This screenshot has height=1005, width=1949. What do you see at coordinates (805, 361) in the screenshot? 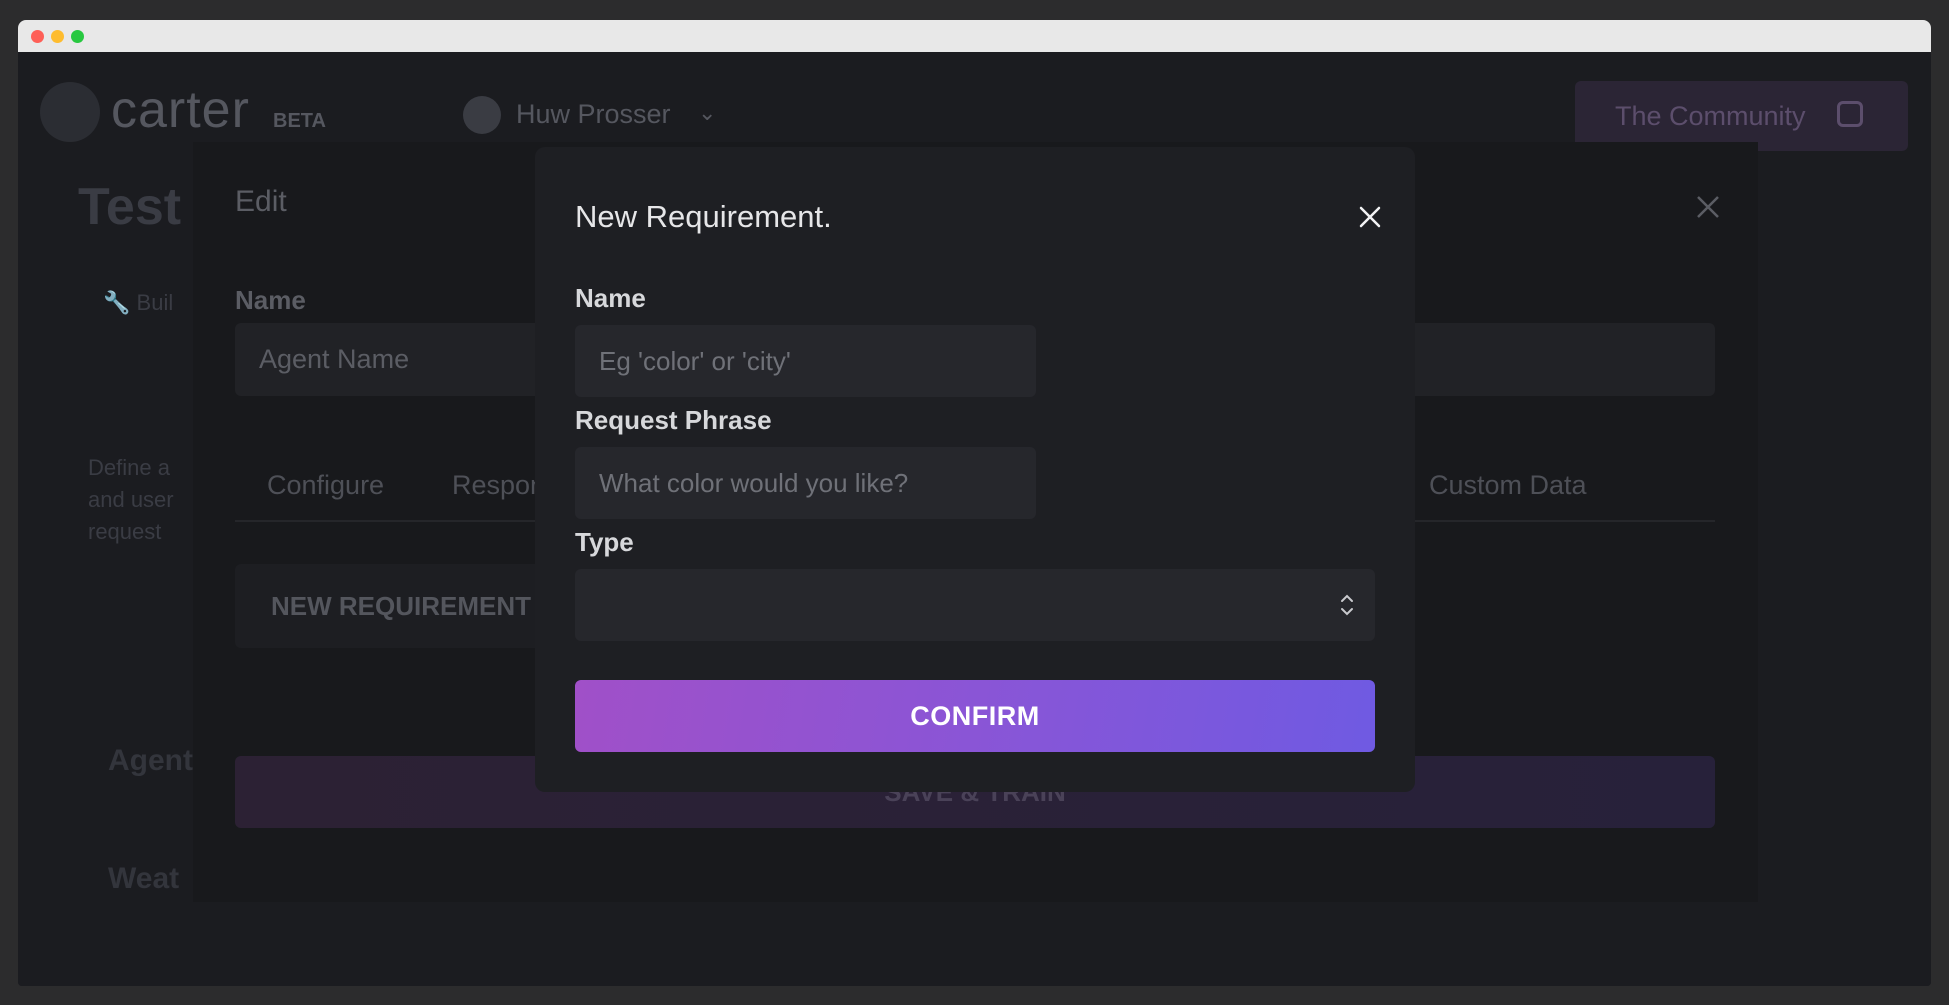
I see `requirement-name-input` at bounding box center [805, 361].